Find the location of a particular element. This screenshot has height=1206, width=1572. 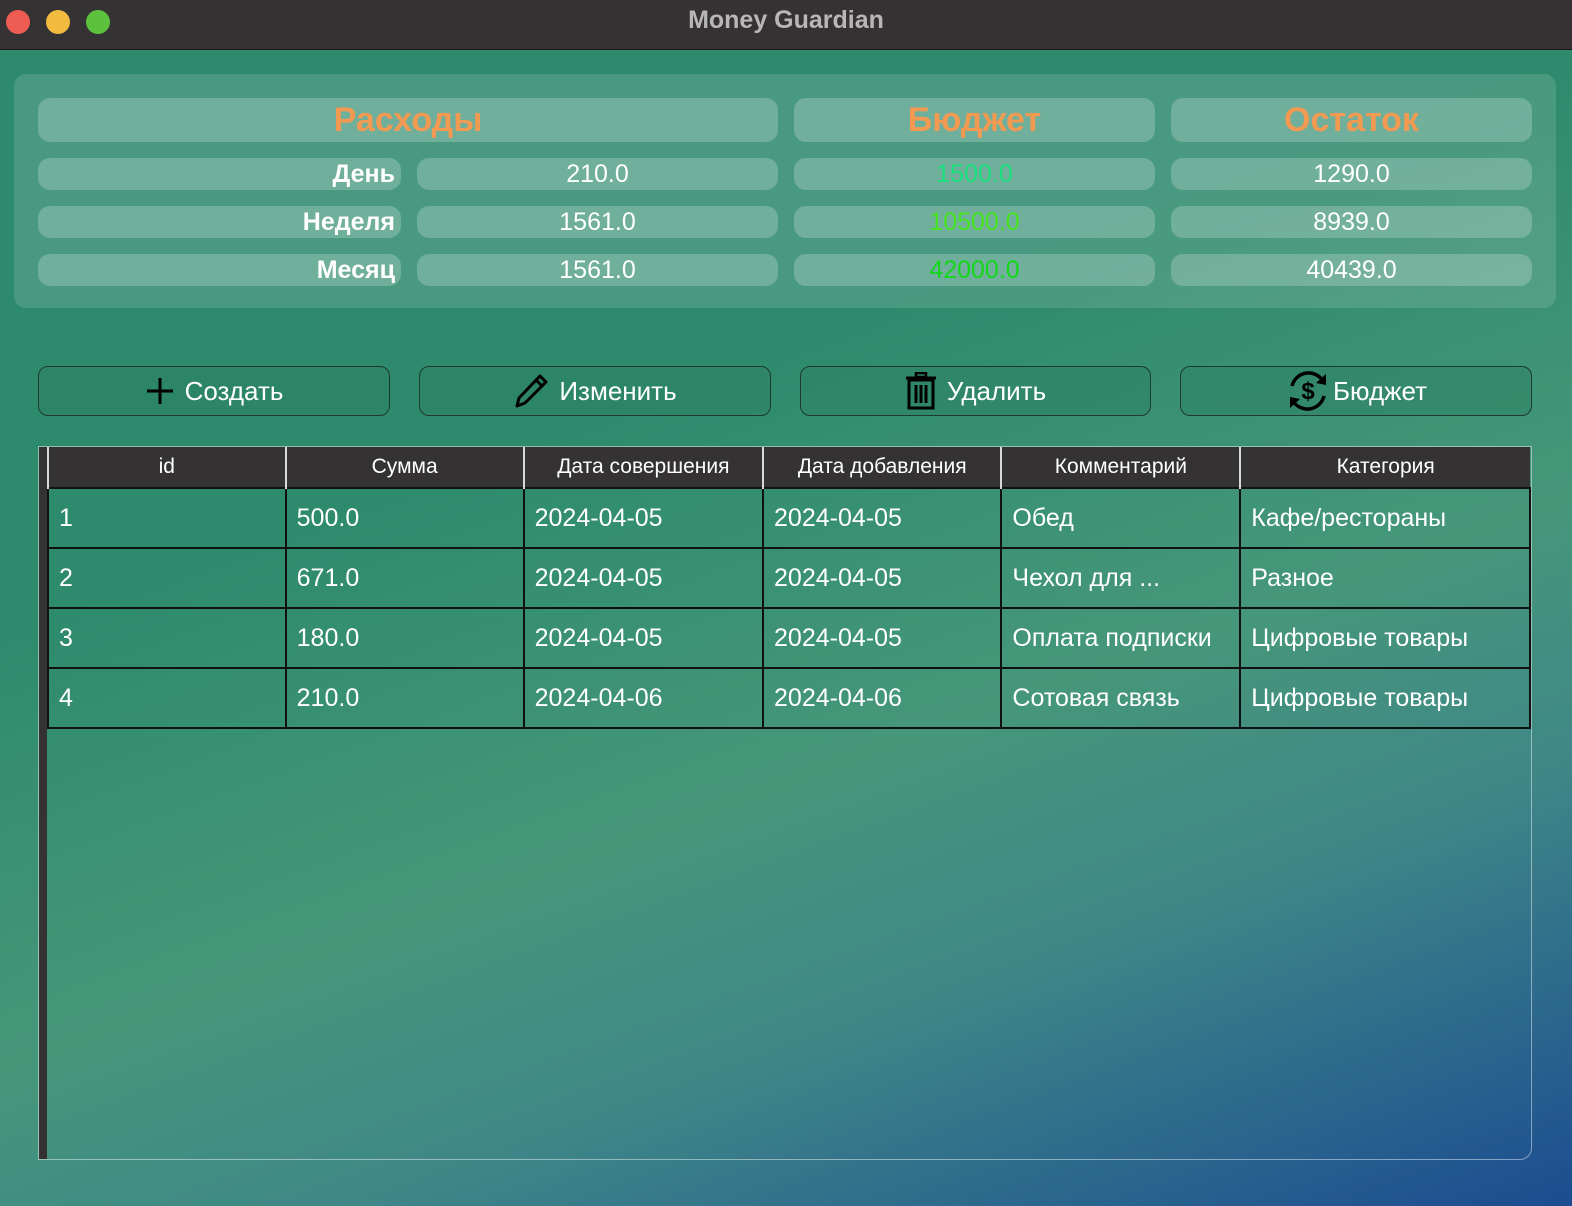

budget-header: Бюджет is located at coordinates (974, 120).